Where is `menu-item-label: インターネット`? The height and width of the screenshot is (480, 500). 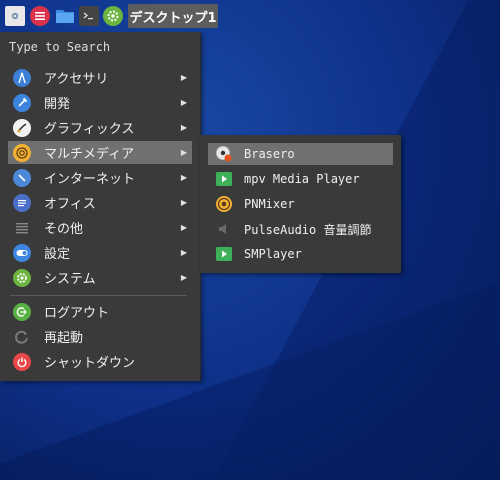
menu-item-label: インターネット is located at coordinates (90, 179).